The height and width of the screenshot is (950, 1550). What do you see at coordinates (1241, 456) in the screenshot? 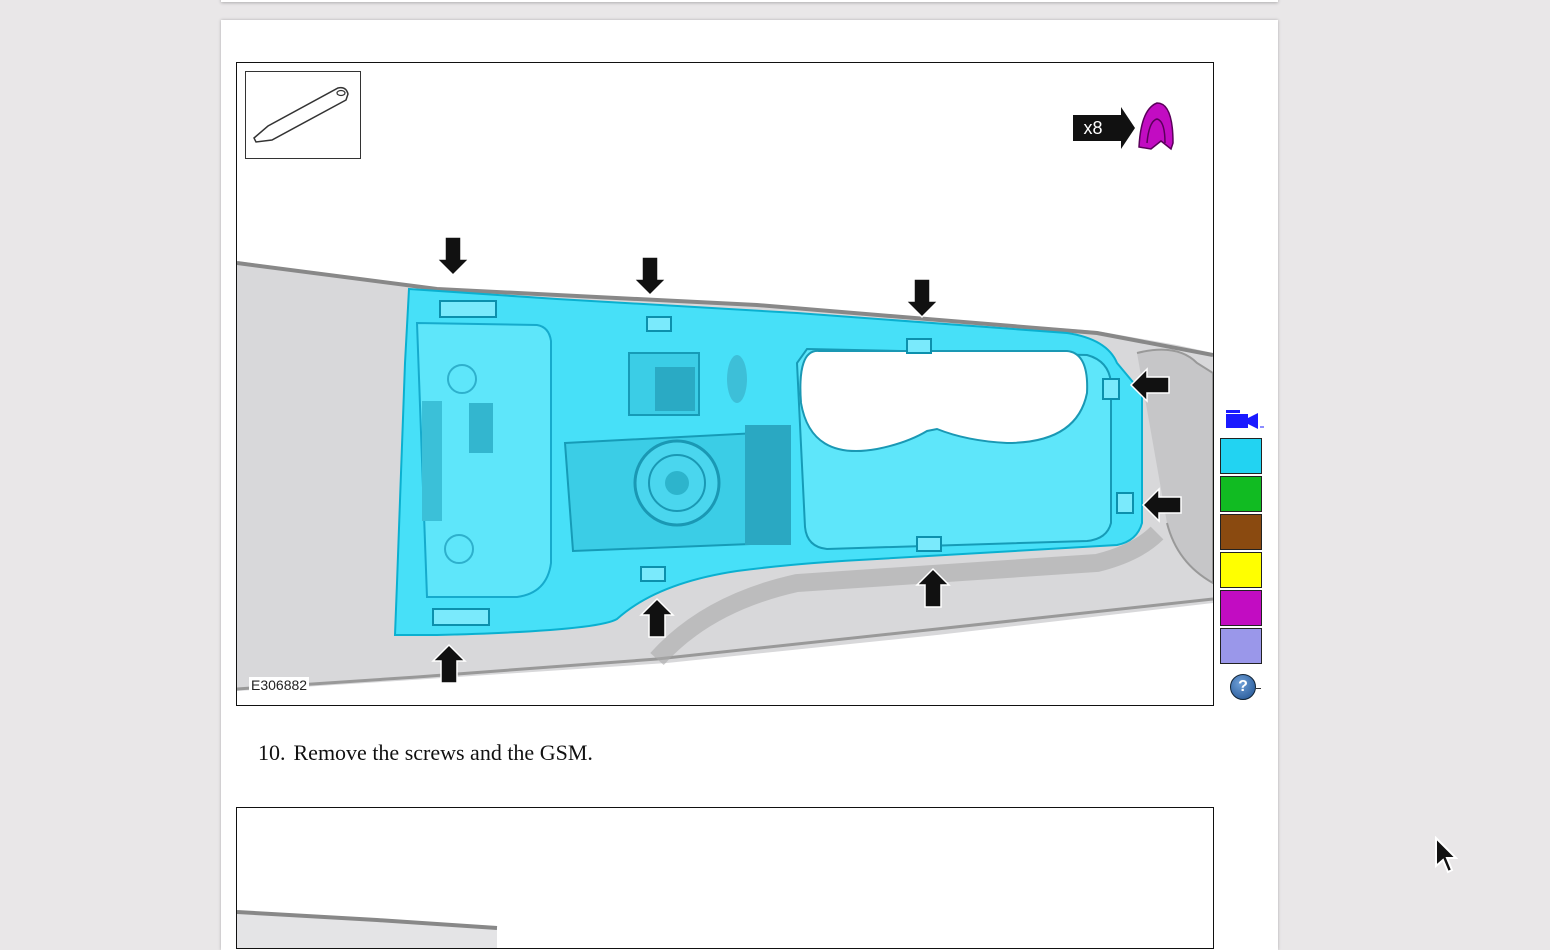
I see `color-swatch-cyan` at bounding box center [1241, 456].